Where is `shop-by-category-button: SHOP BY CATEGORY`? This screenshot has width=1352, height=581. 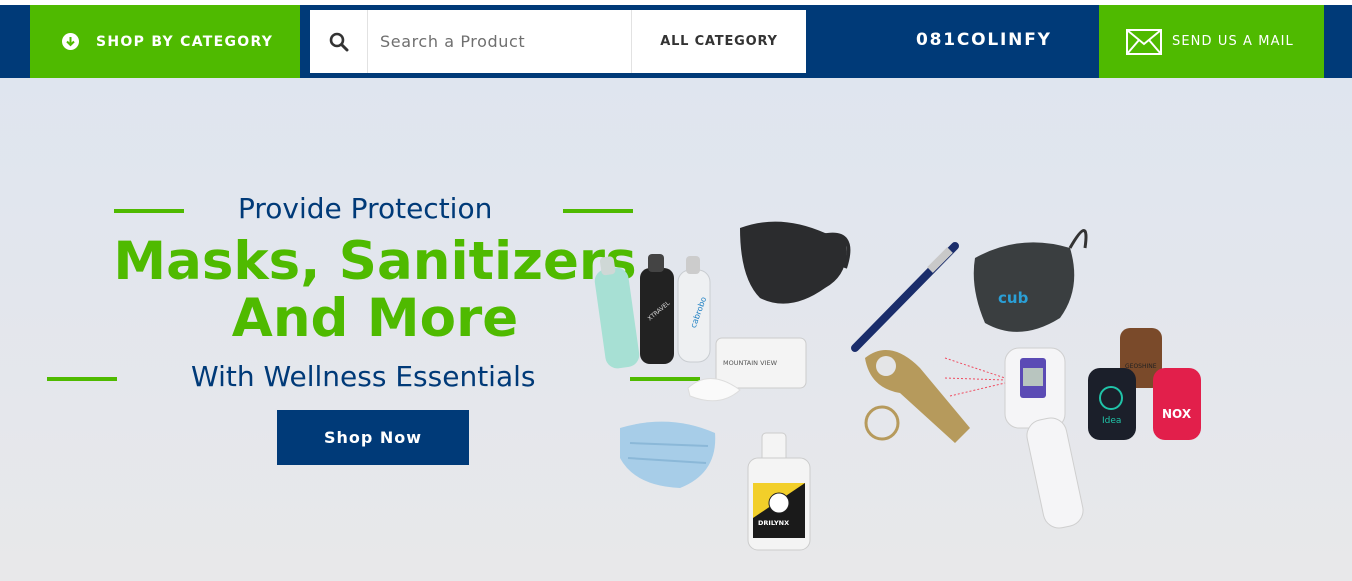 shop-by-category-button: SHOP BY CATEGORY is located at coordinates (165, 41).